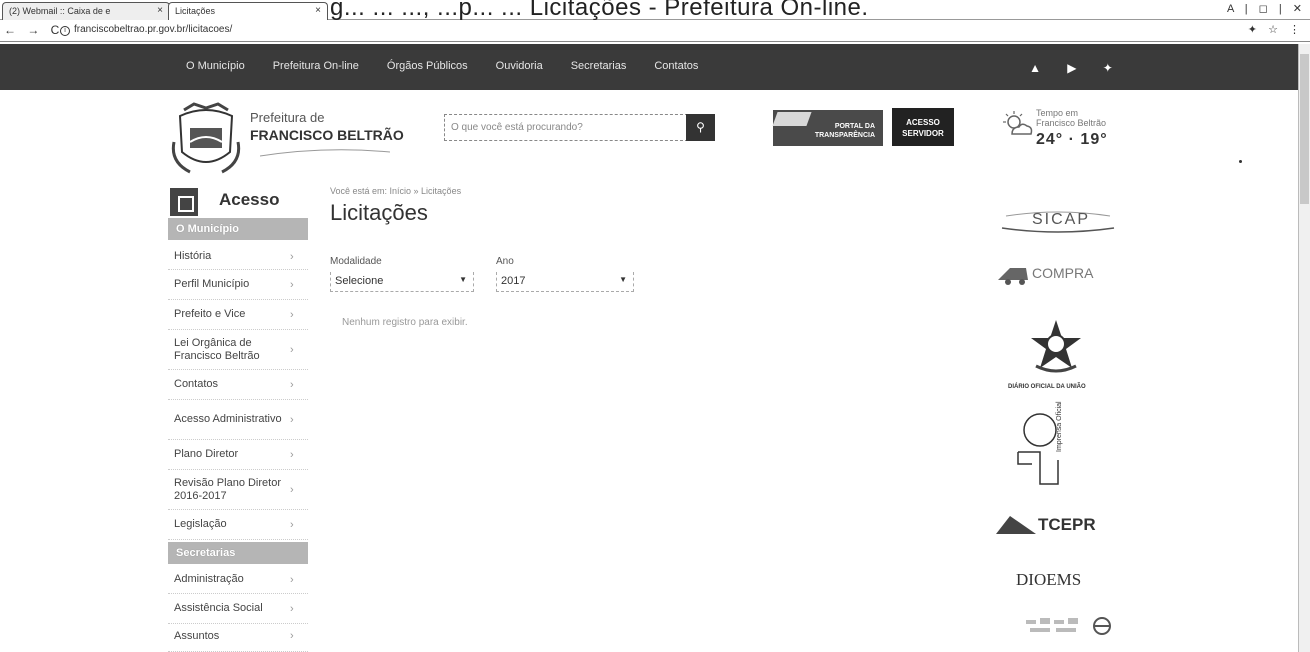 This screenshot has height=652, width=1310. What do you see at coordinates (238, 638) in the screenshot?
I see `sidebar-item-assuntos: Assuntos ›` at bounding box center [238, 638].